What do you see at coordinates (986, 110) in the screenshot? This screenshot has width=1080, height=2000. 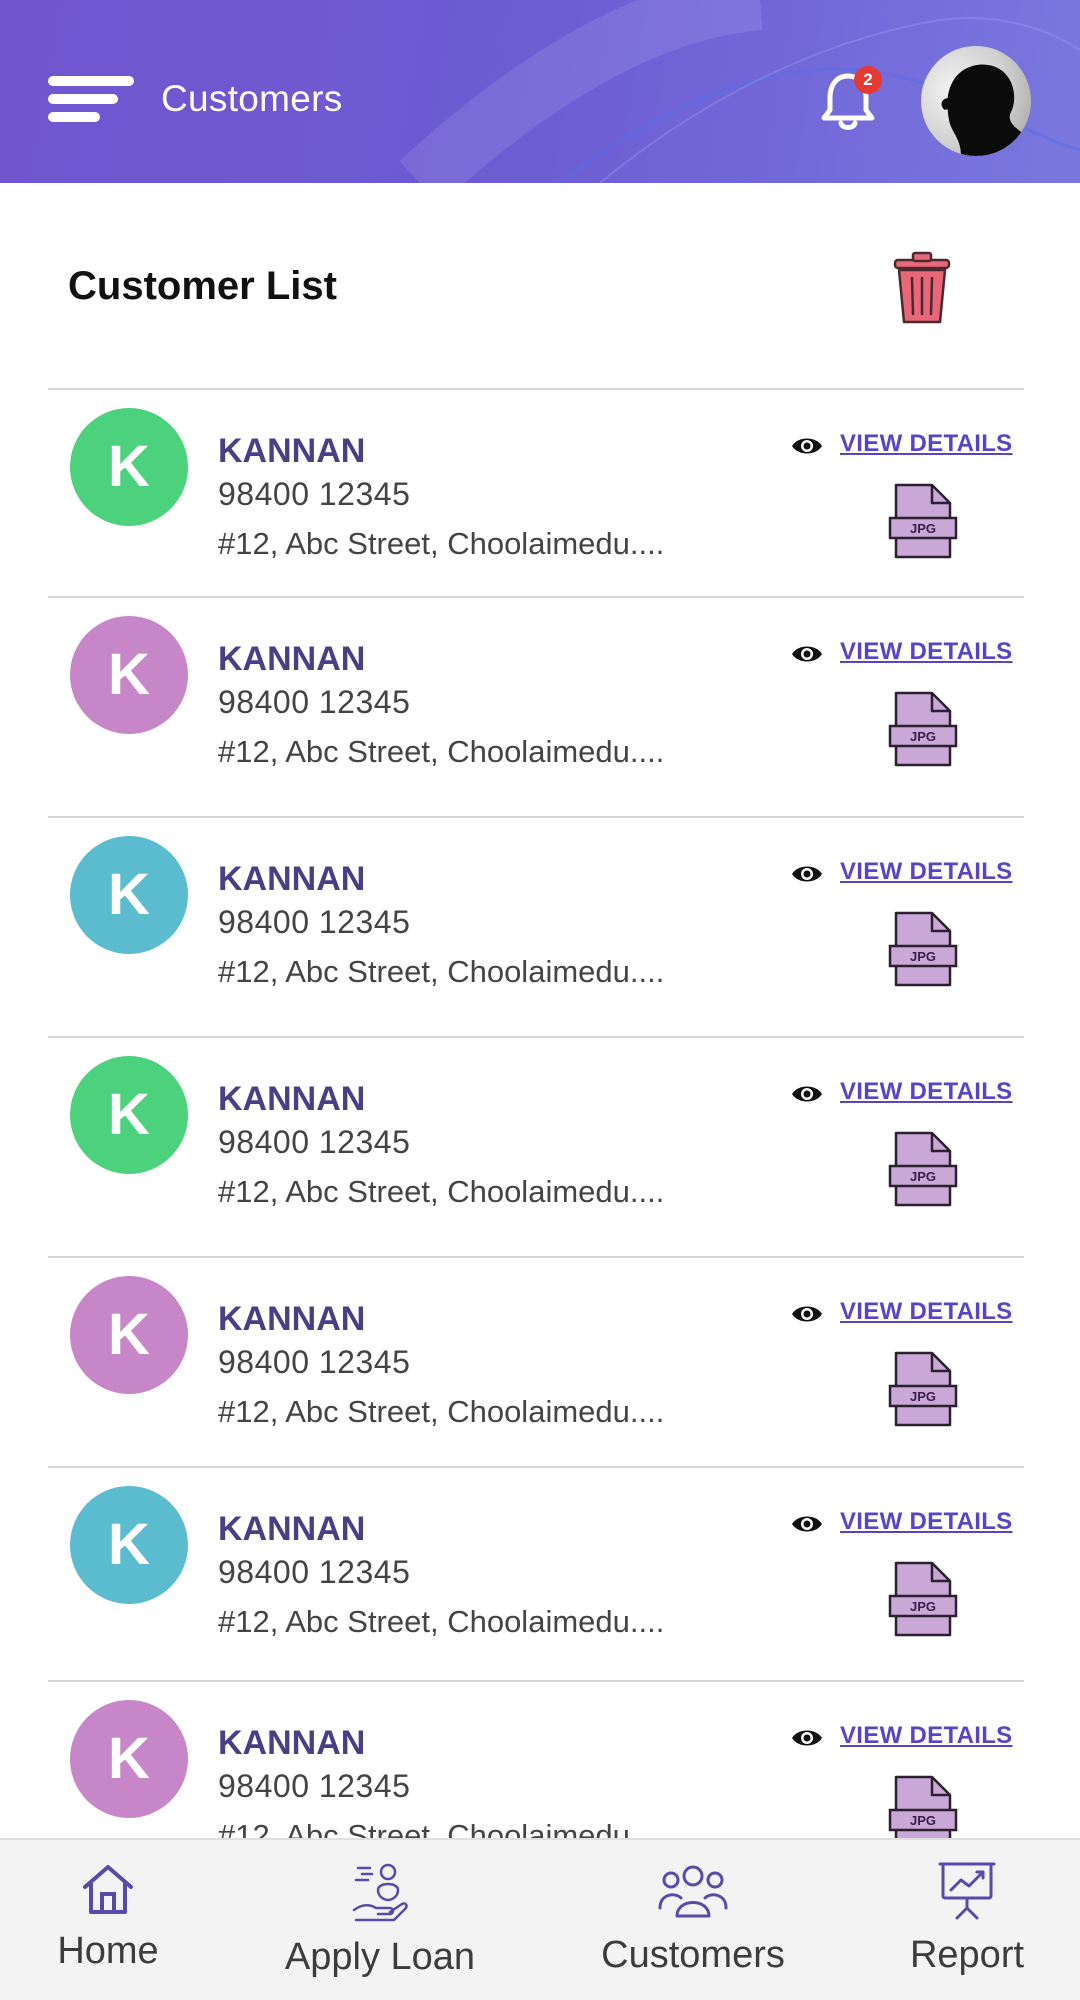 I see `profile-silhouette-icon` at bounding box center [986, 110].